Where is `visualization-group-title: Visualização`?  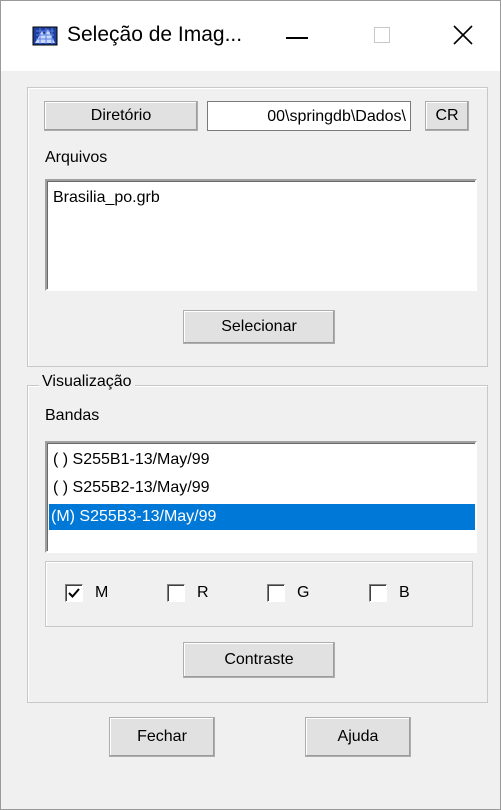
visualization-group-title: Visualização is located at coordinates (87, 382).